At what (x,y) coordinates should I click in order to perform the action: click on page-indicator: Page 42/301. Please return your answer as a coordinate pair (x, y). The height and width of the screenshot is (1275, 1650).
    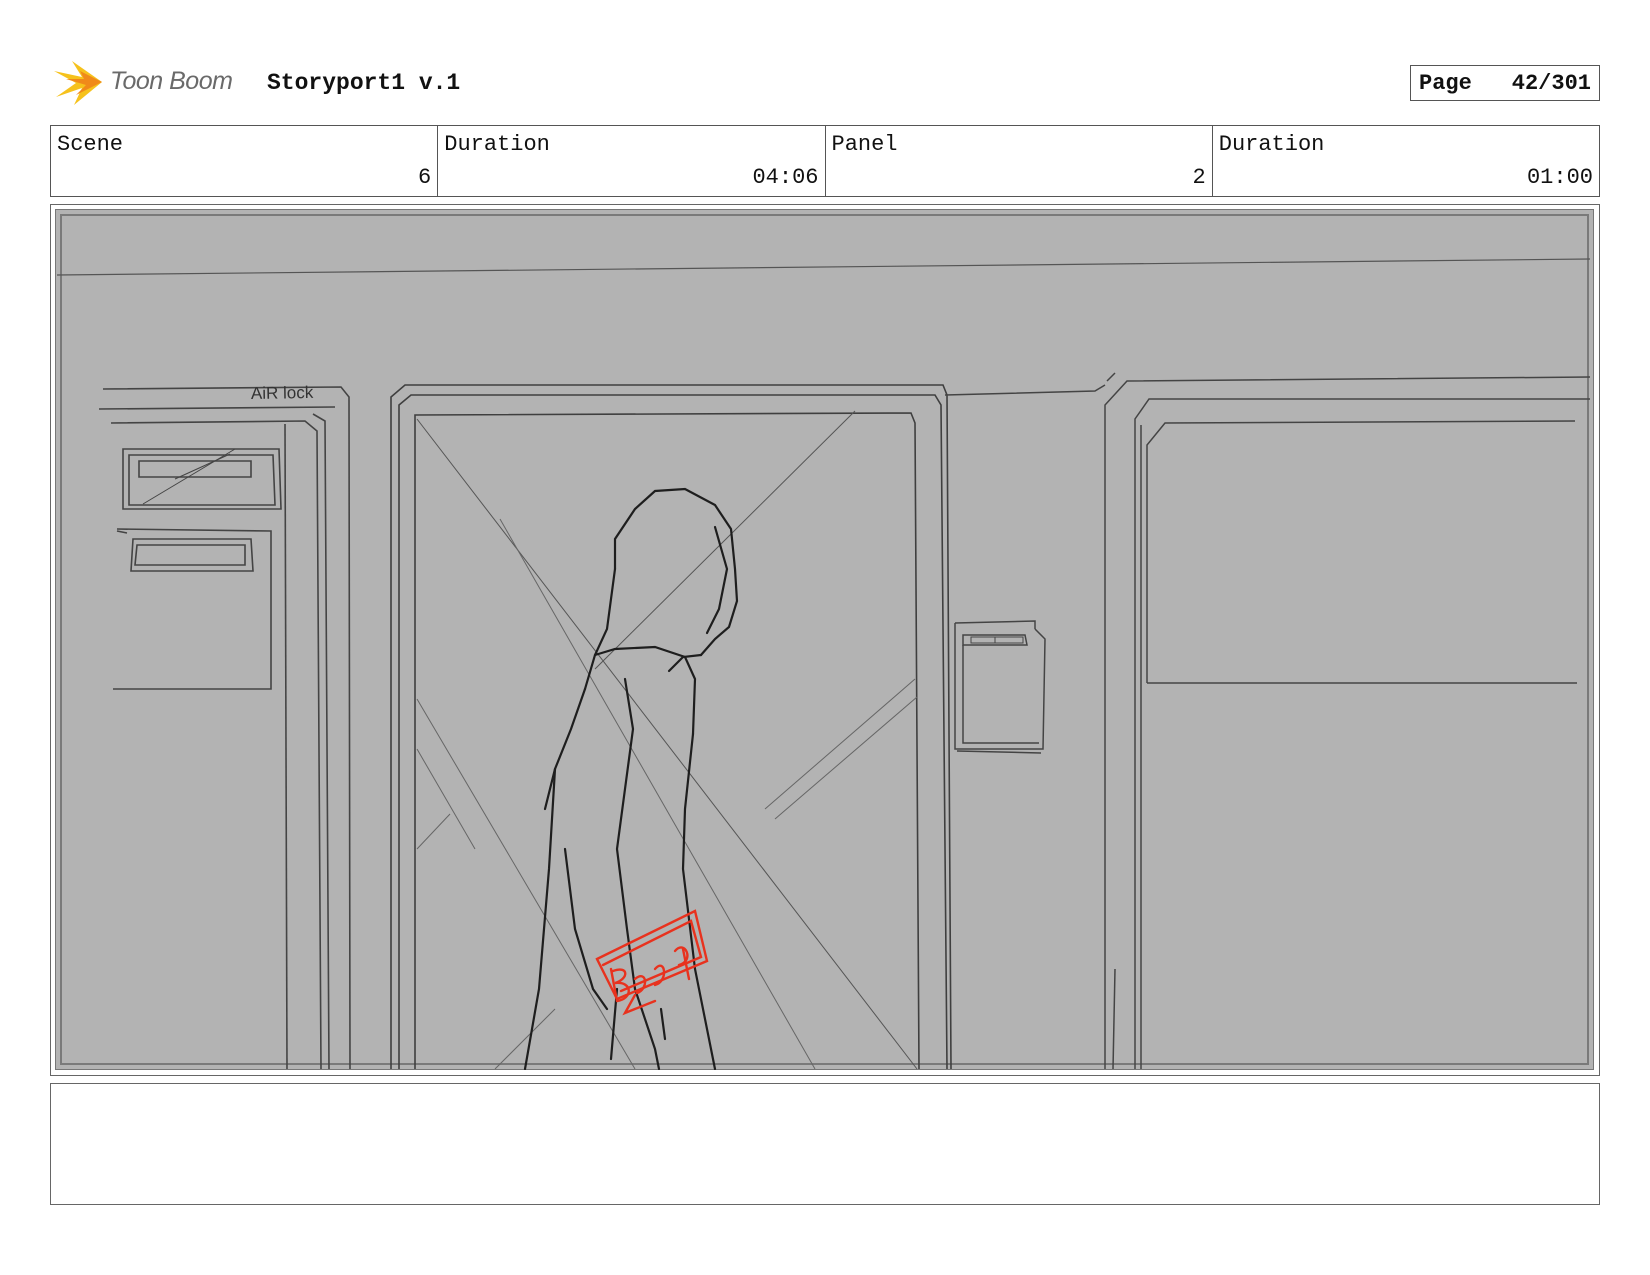
    Looking at the image, I should click on (1505, 83).